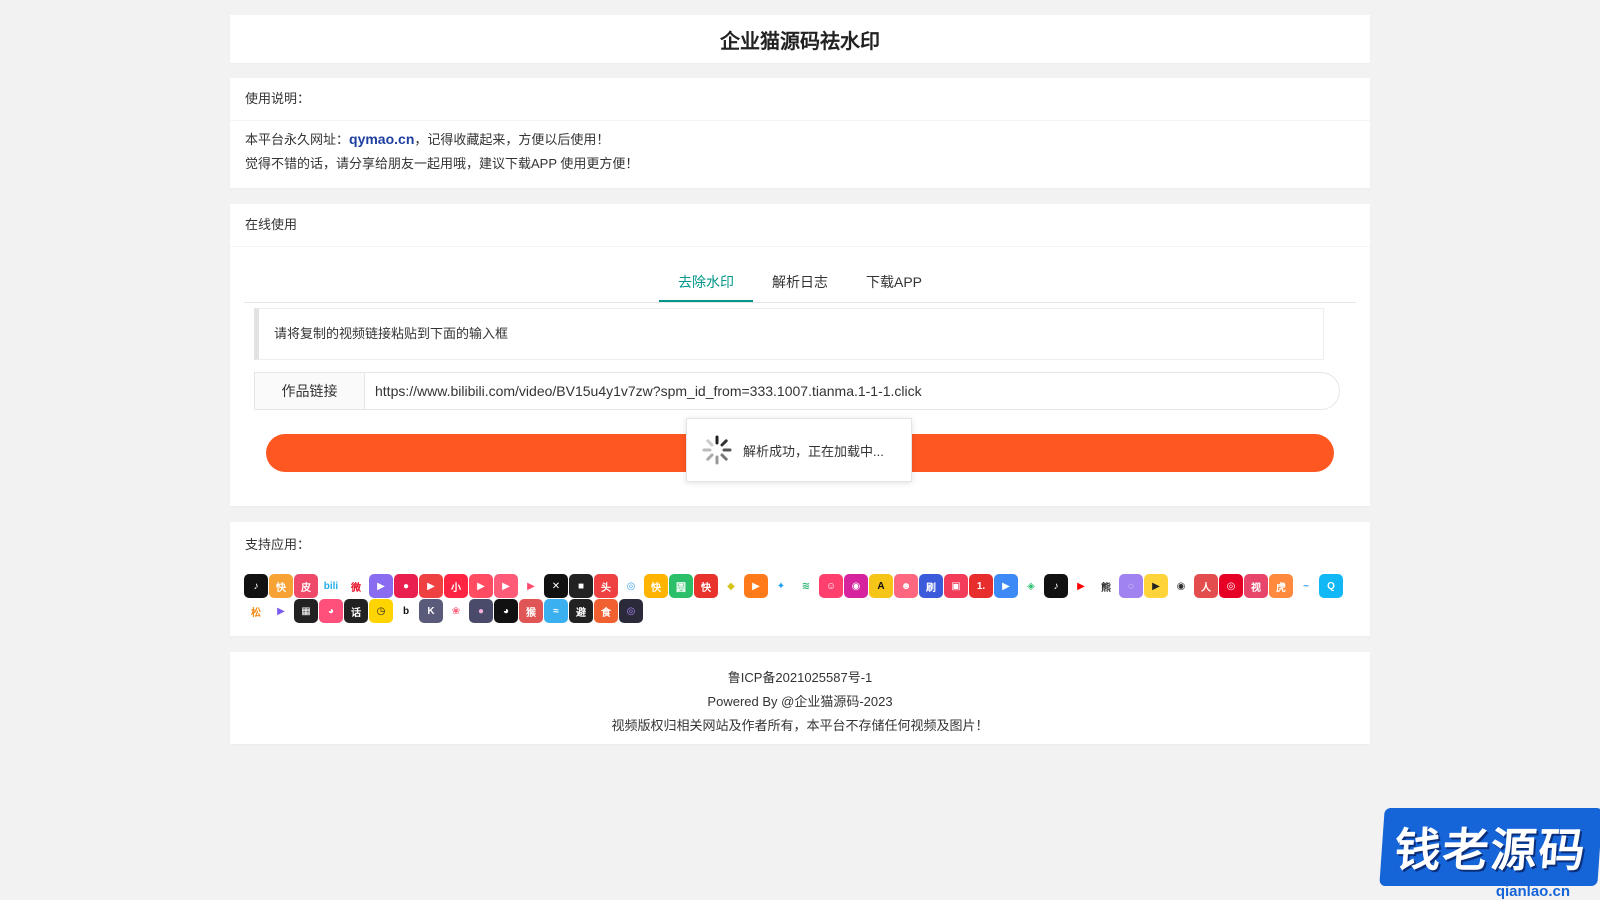 Image resolution: width=1600 pixels, height=900 pixels. I want to click on water-icon: ≈, so click(556, 611).